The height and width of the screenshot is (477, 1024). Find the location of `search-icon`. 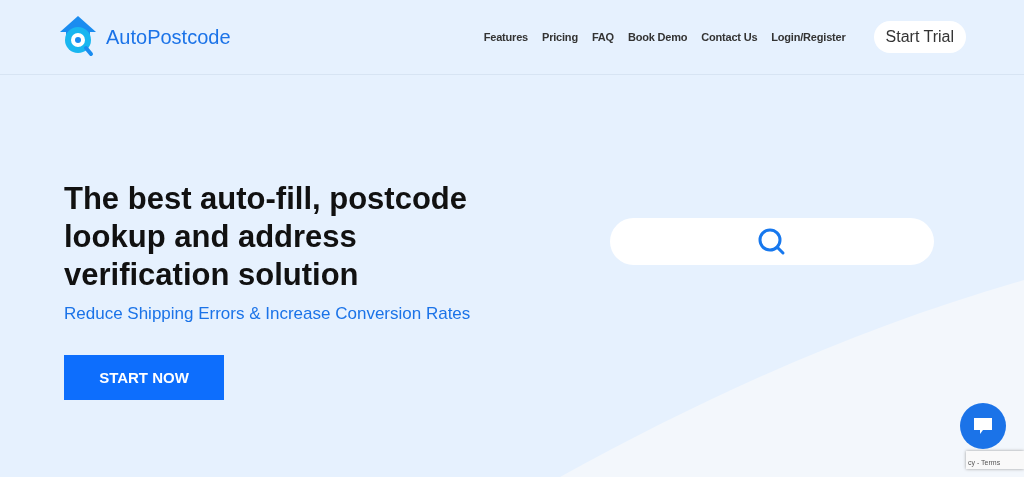

search-icon is located at coordinates (772, 241).